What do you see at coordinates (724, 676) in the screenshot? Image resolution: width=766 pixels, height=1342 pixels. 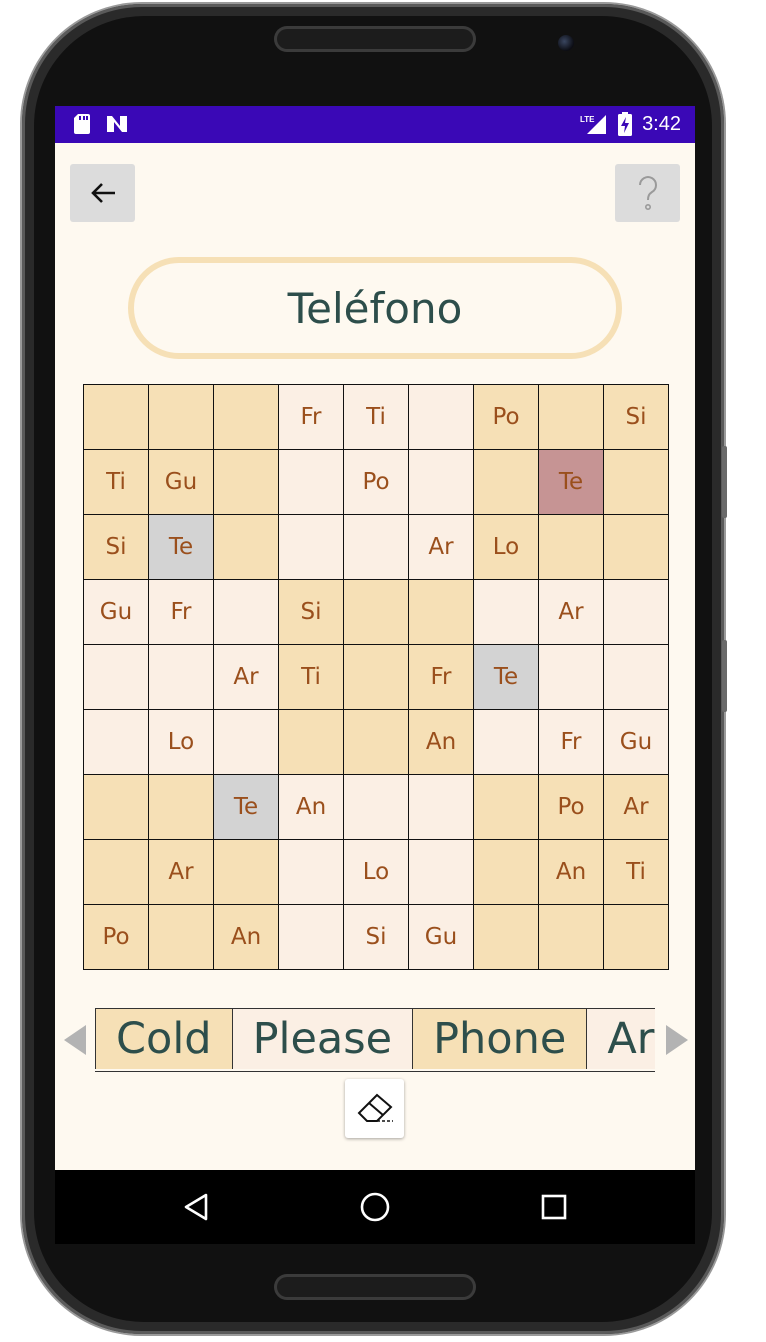 I see `power-button` at bounding box center [724, 676].